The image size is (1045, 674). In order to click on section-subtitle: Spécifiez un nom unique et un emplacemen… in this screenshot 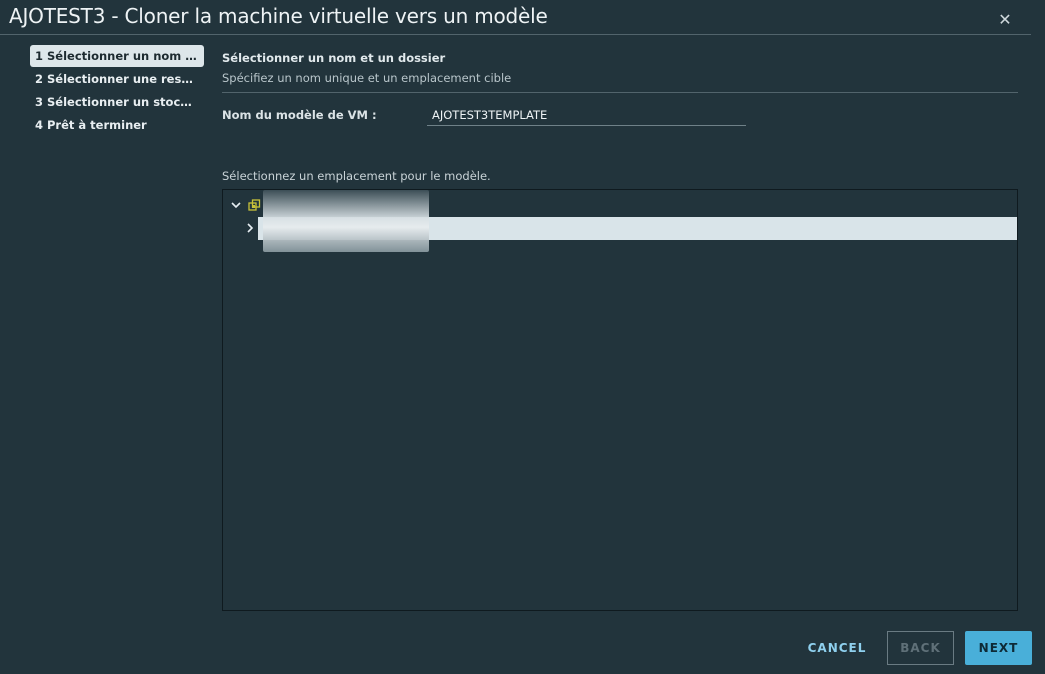, I will do `click(367, 78)`.